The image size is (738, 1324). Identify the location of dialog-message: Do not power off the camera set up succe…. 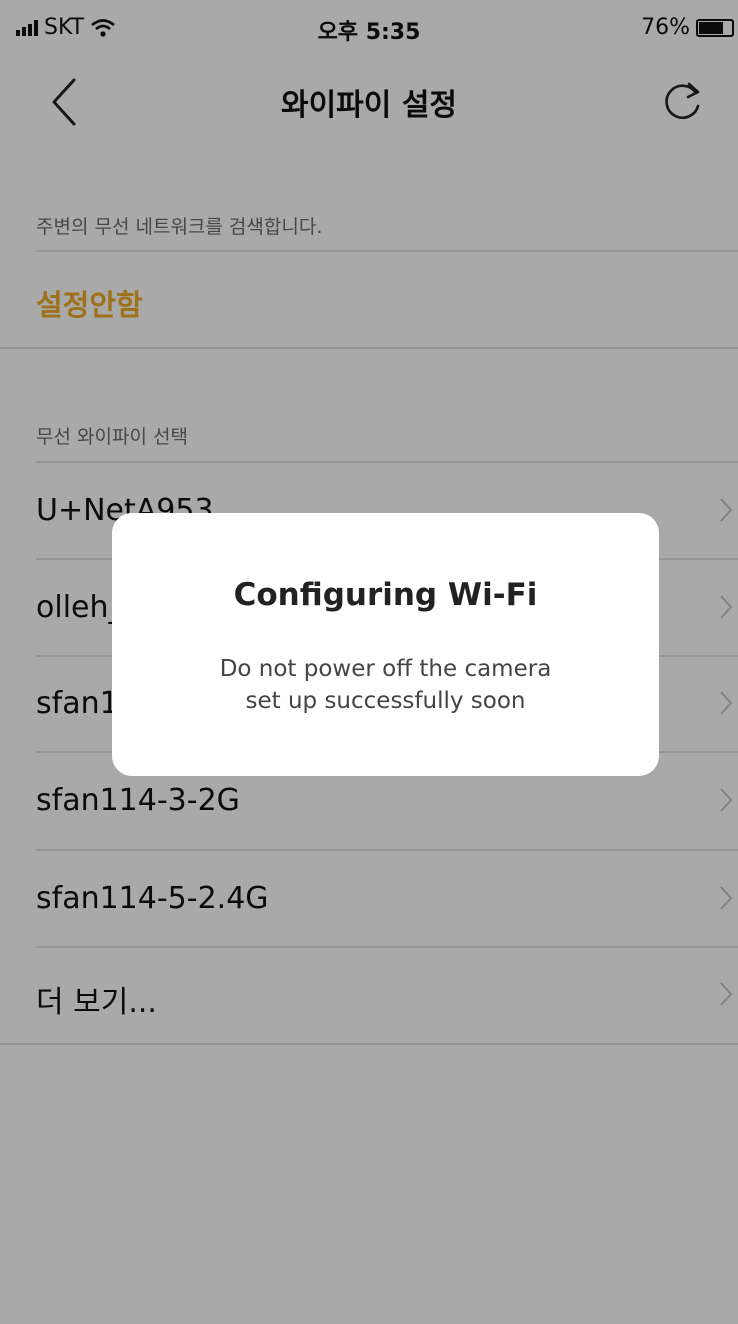
(385, 685).